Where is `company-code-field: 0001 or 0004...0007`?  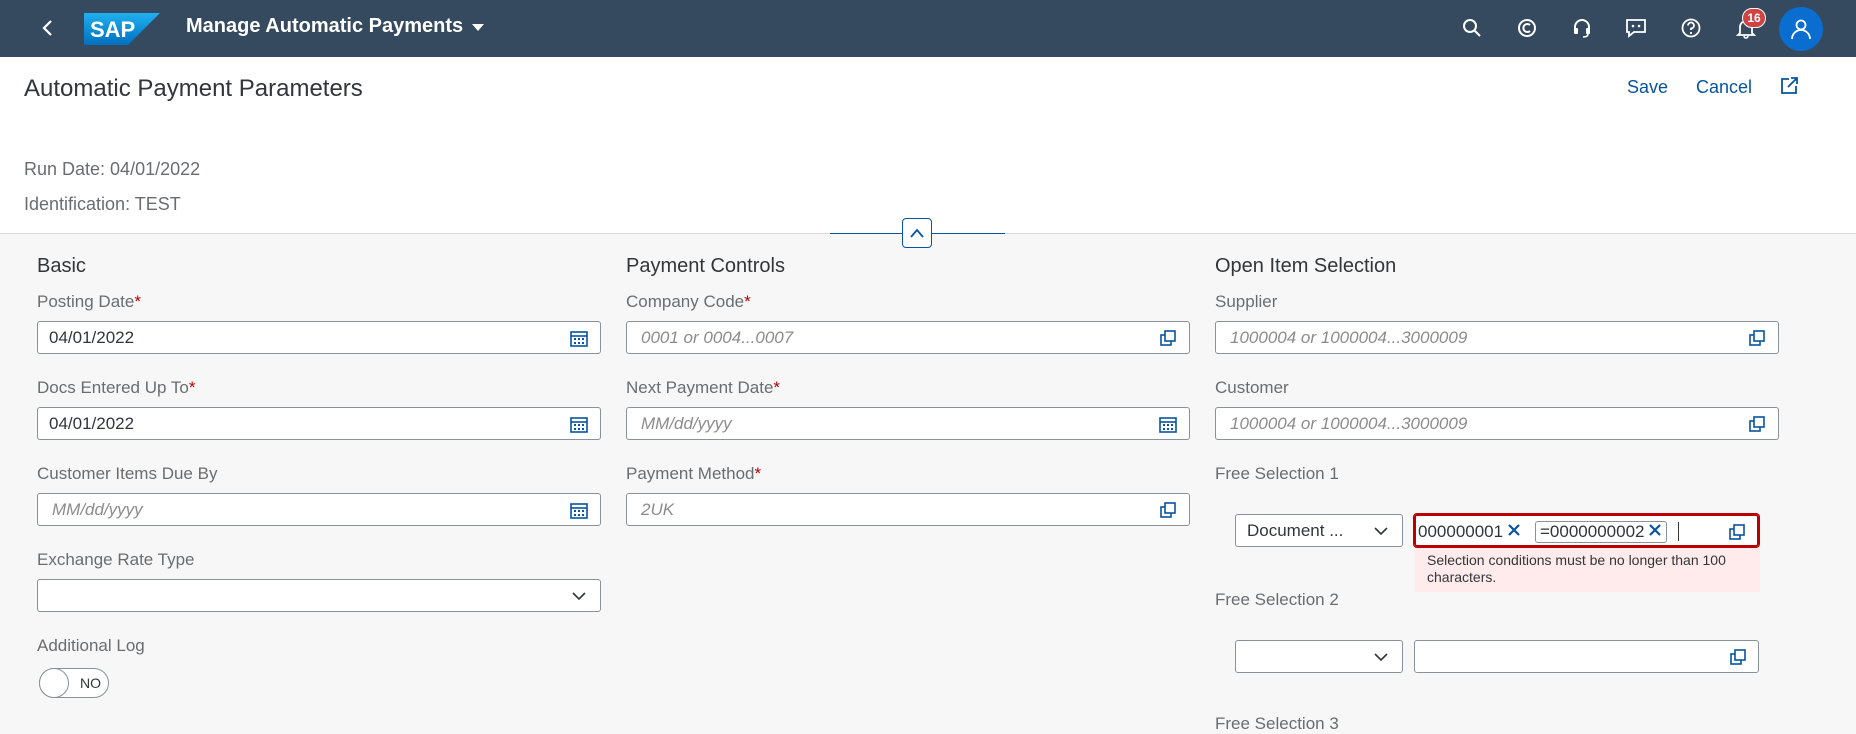 company-code-field: 0001 or 0004...0007 is located at coordinates (908, 337).